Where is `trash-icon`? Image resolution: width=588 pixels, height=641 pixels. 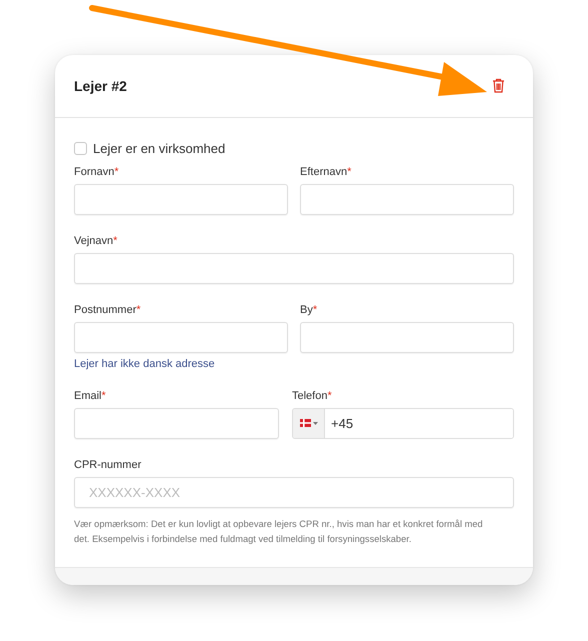 trash-icon is located at coordinates (498, 86).